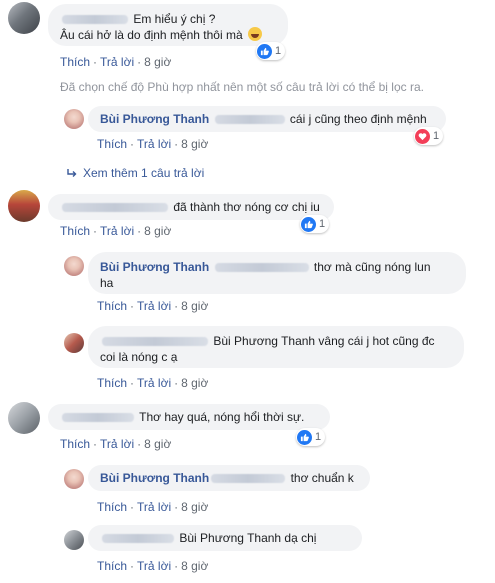  I want to click on reply-bubble: Bùi Phương Thanh thơ chuẩn k, so click(229, 478).